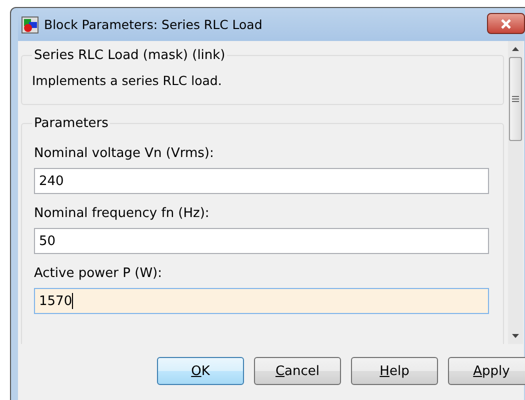 The width and height of the screenshot is (525, 400). I want to click on close-button, so click(506, 23).